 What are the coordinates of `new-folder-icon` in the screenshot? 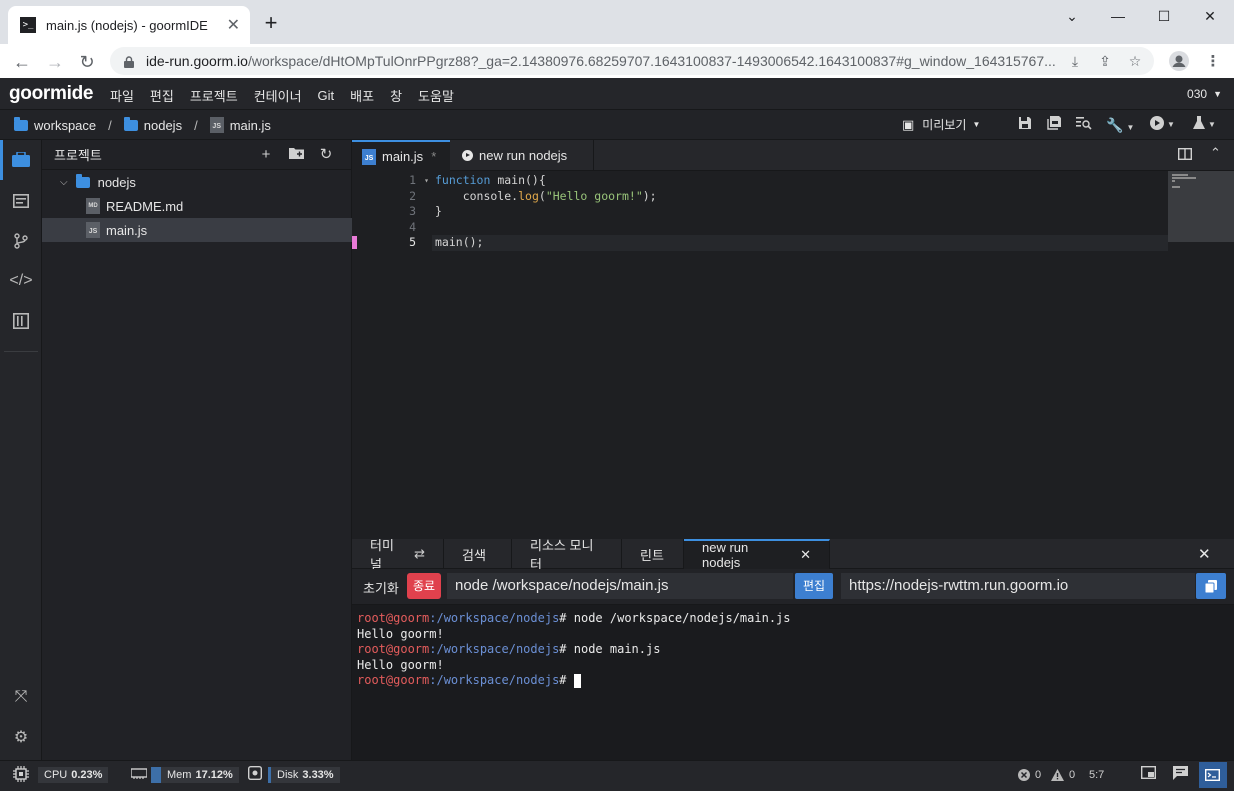 It's located at (296, 155).